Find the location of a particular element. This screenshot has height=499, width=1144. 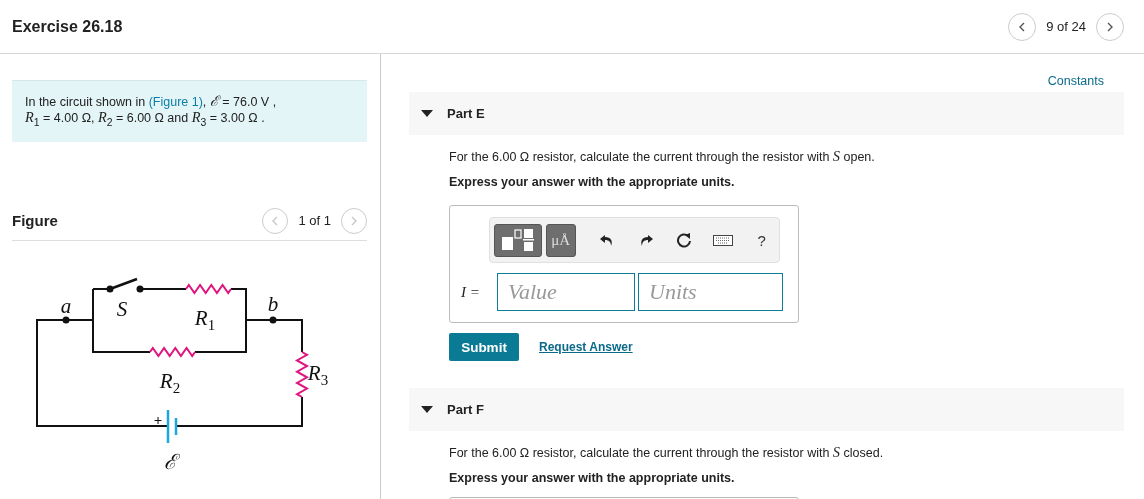

question-text: For the 6.00 Ω resistor, calculate the current through the resistor with S open. is located at coordinates (662, 156).